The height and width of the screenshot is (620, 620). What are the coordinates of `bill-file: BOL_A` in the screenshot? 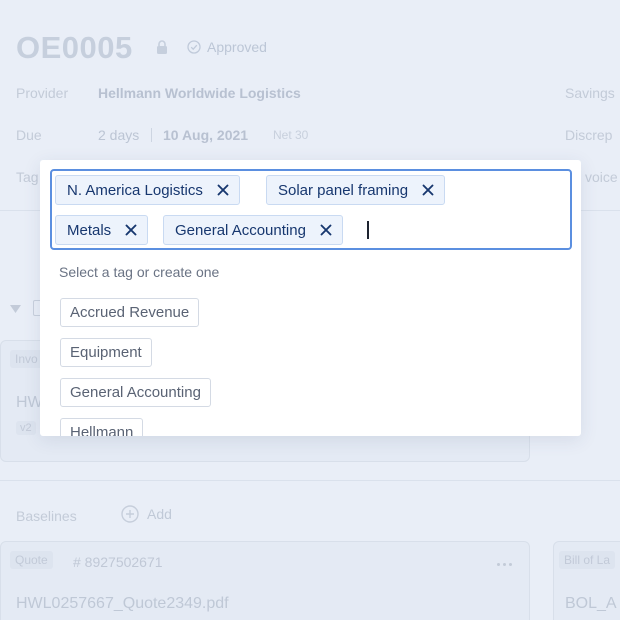 It's located at (591, 603).